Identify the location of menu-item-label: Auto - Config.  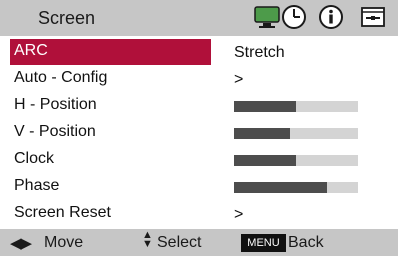
(61, 77).